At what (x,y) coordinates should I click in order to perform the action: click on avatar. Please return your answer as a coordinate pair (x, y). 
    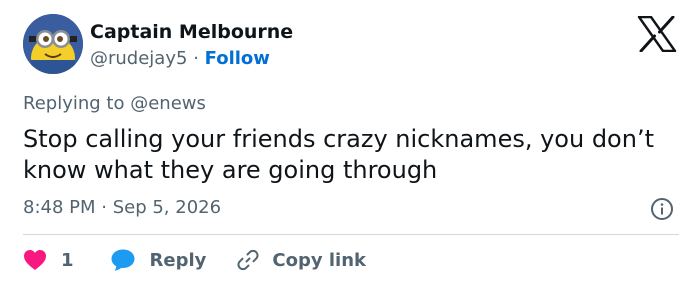
    Looking at the image, I should click on (53, 44).